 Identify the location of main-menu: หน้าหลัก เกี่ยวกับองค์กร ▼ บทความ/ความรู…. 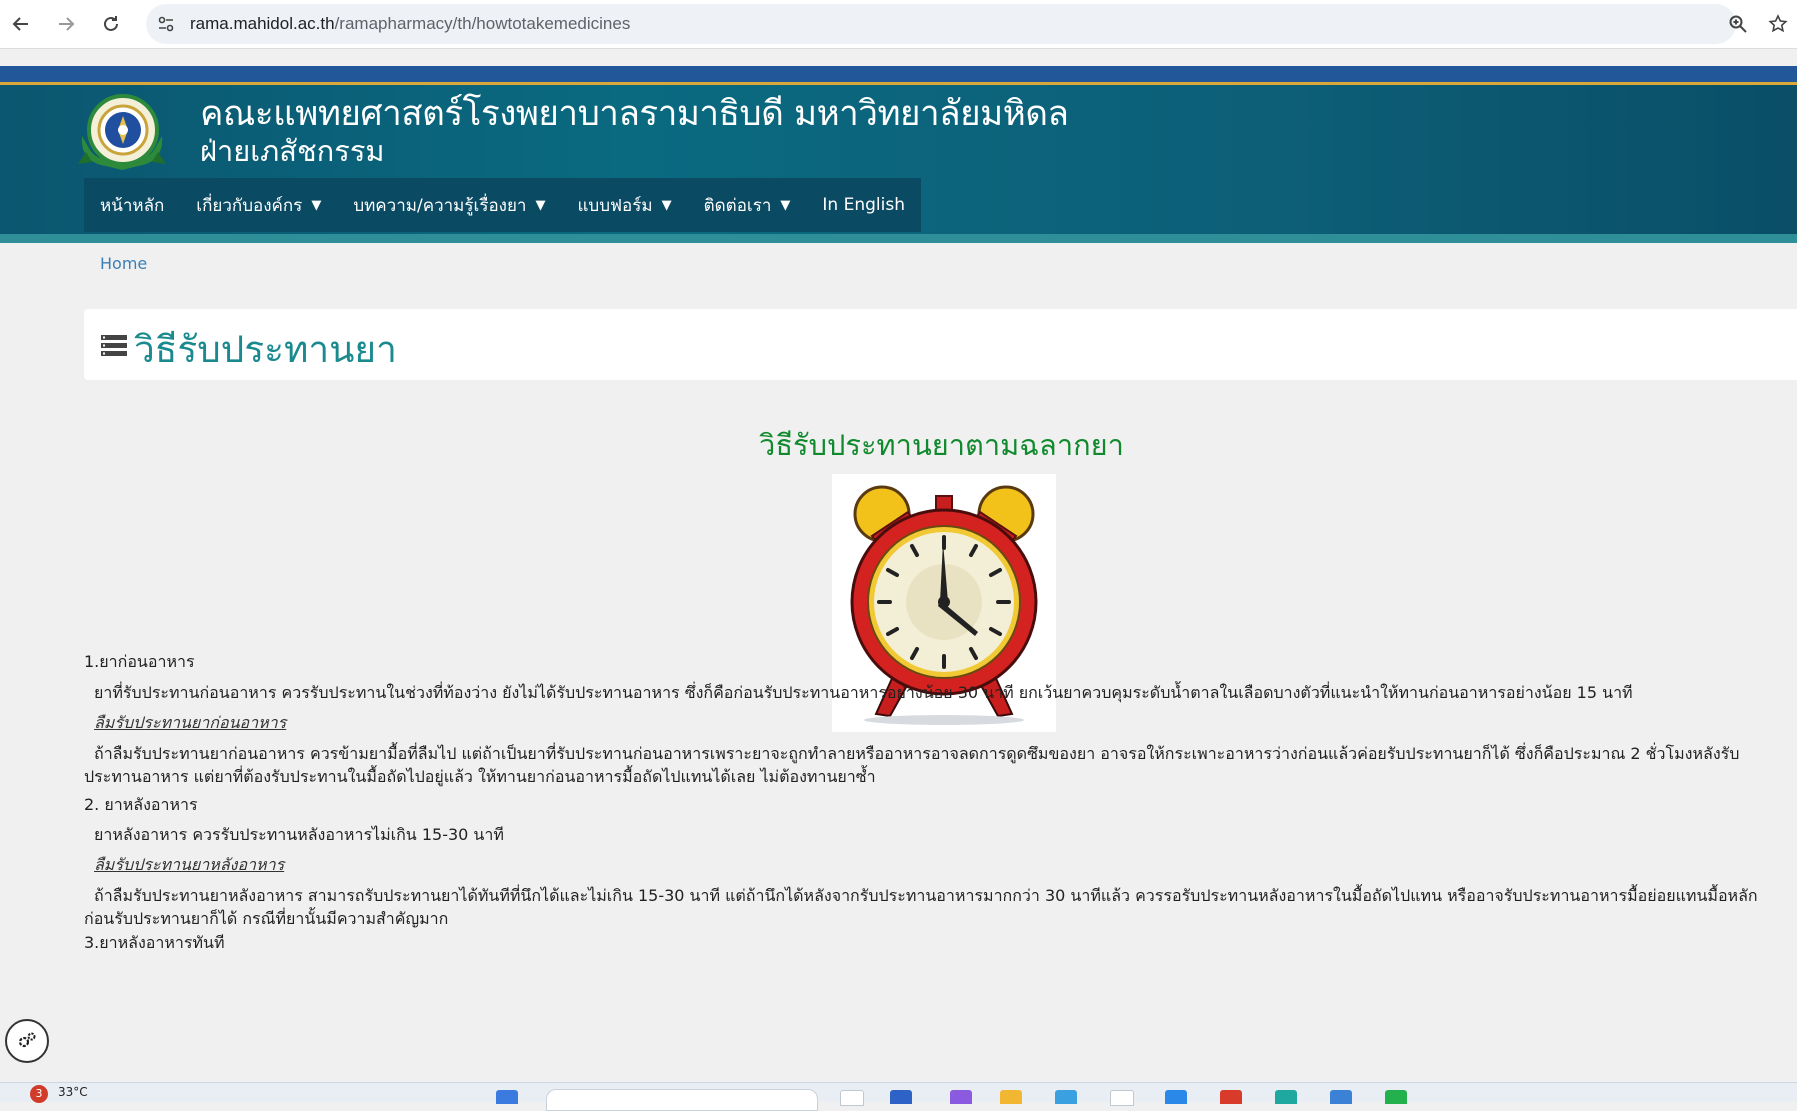
(502, 205).